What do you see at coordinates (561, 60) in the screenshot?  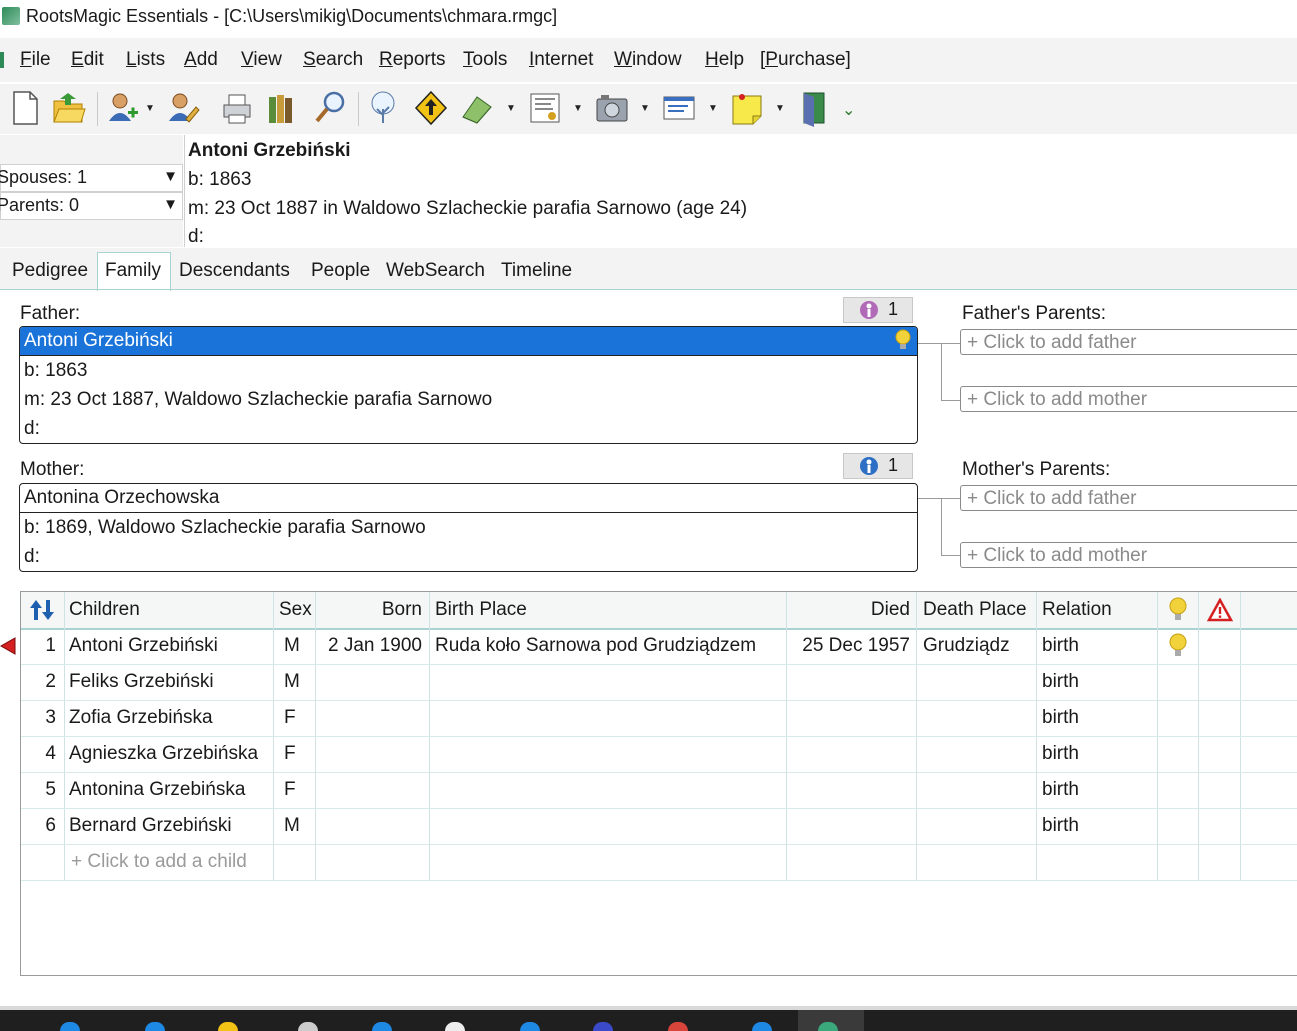 I see `menu-item-internet: Internet` at bounding box center [561, 60].